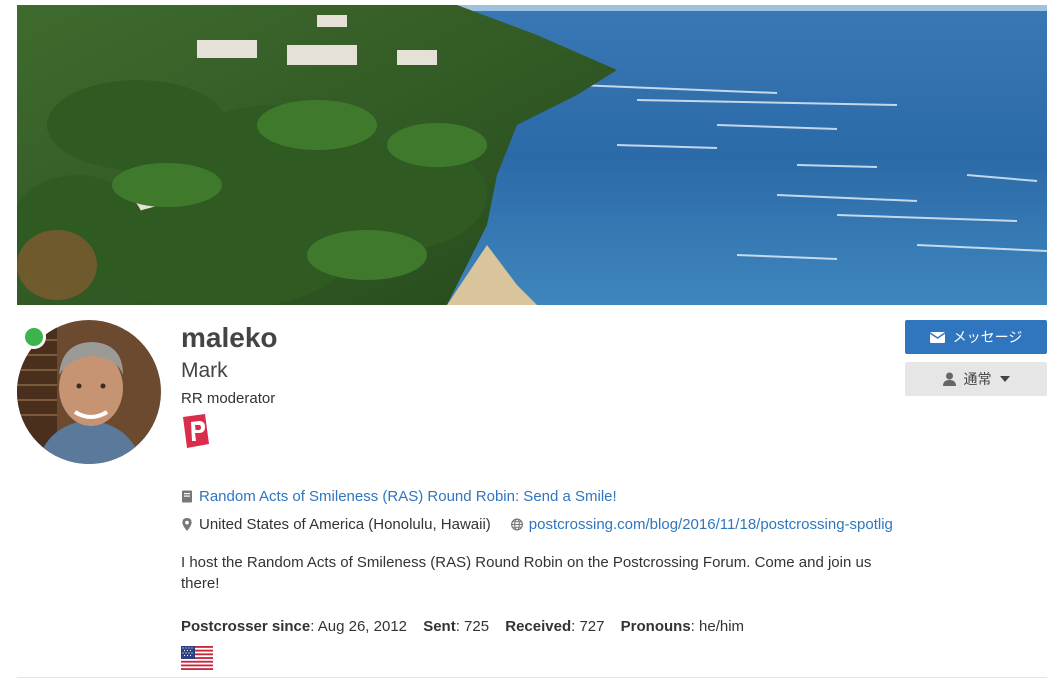 This screenshot has width=1057, height=680. I want to click on status-button-label: 通常, so click(977, 379).